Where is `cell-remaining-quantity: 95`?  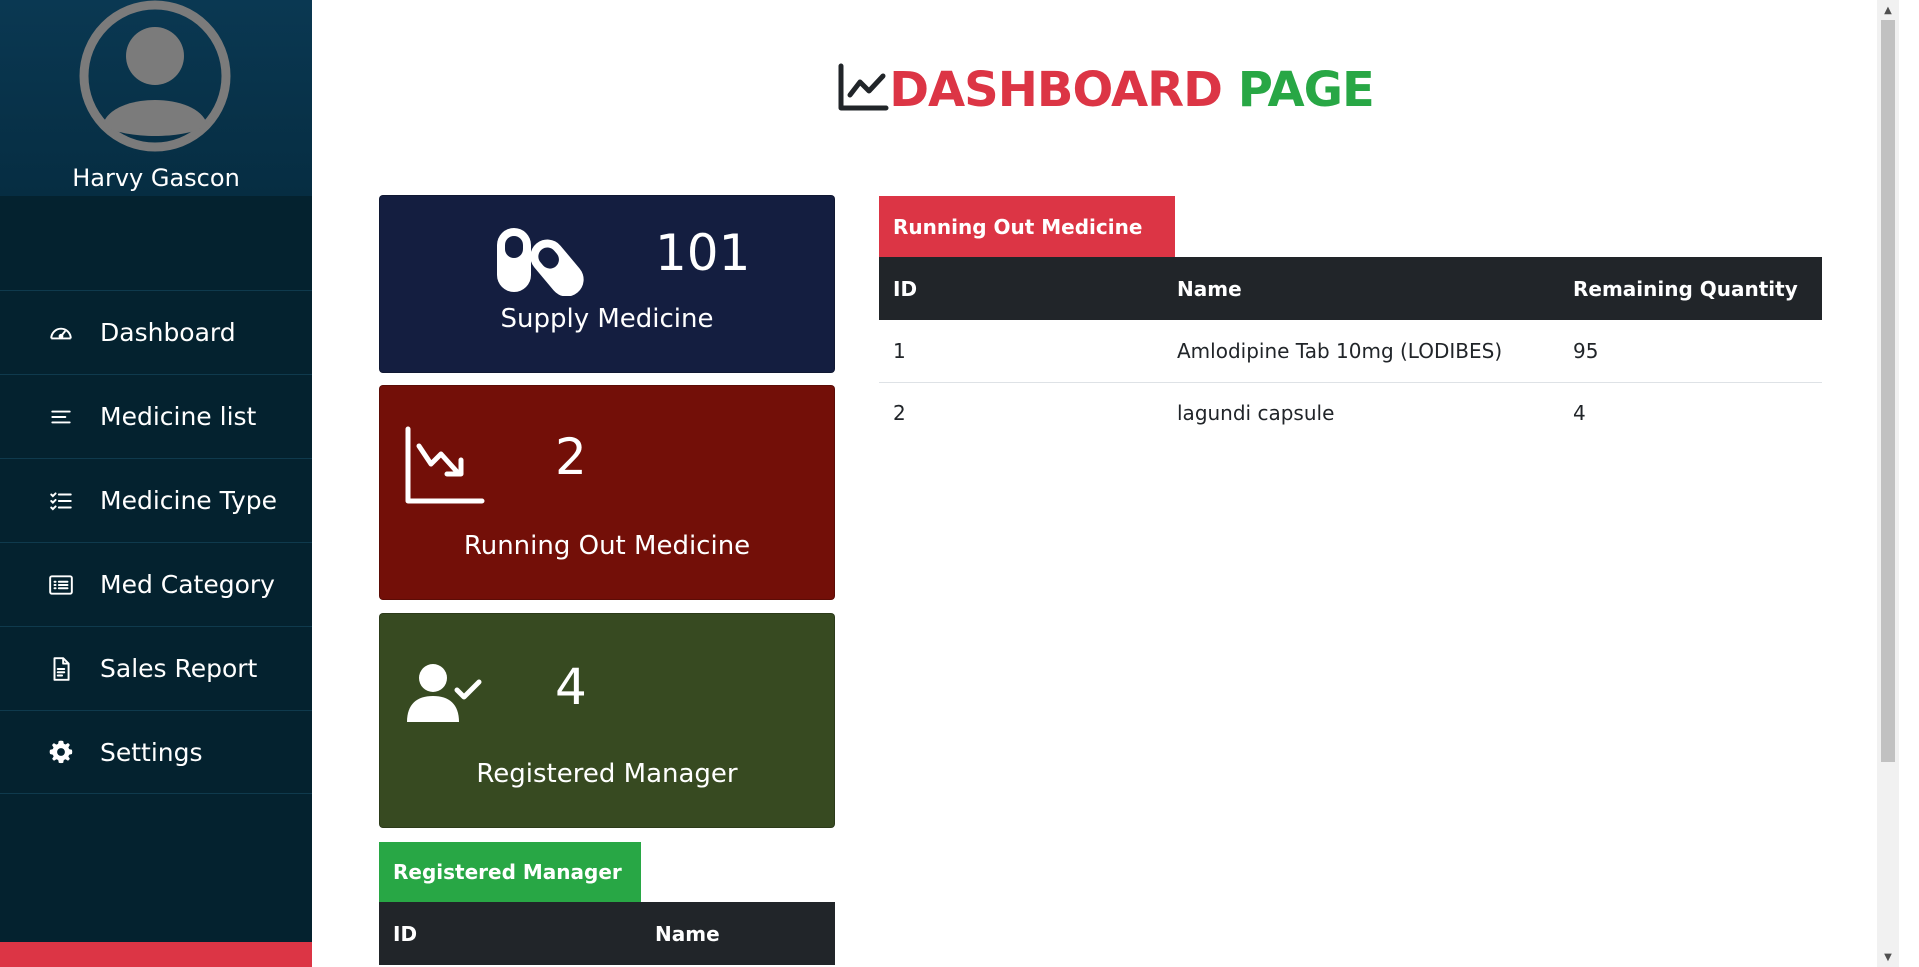 cell-remaining-quantity: 95 is located at coordinates (1690, 351).